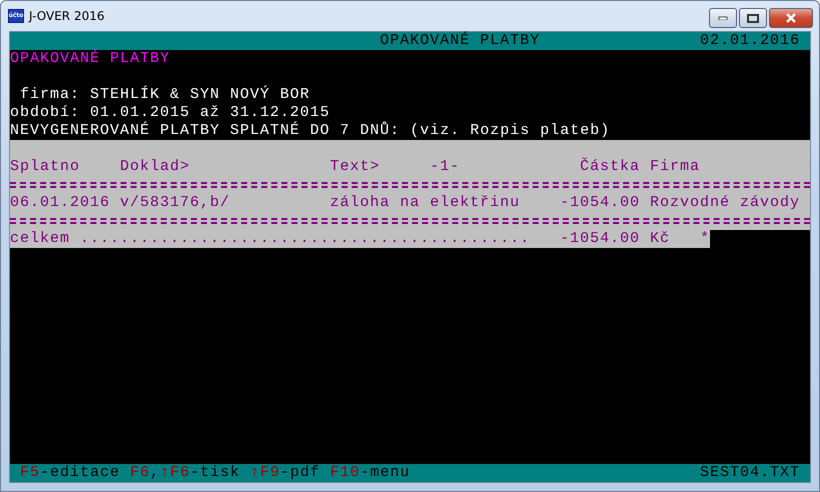 This screenshot has height=492, width=820. Describe the element at coordinates (60, 203) in the screenshot. I see `table-cell: 06.01.2016` at that location.